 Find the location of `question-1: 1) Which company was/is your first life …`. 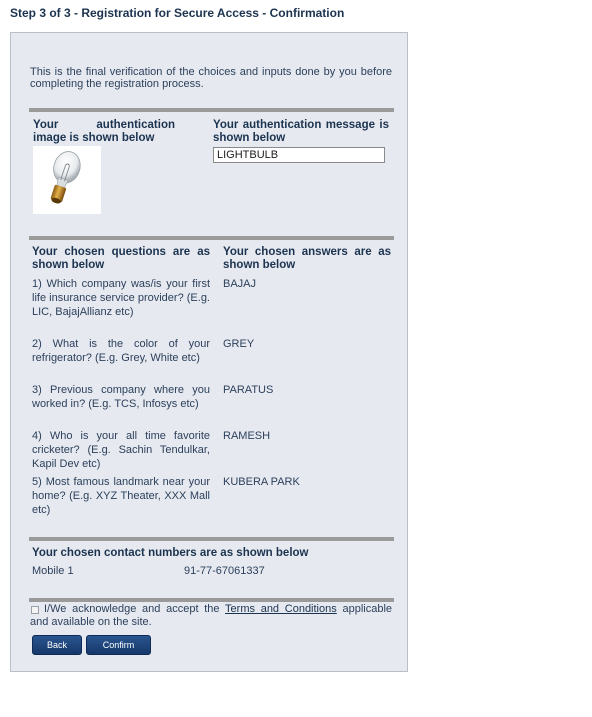

question-1: 1) Which company was/is your first life … is located at coordinates (121, 298).